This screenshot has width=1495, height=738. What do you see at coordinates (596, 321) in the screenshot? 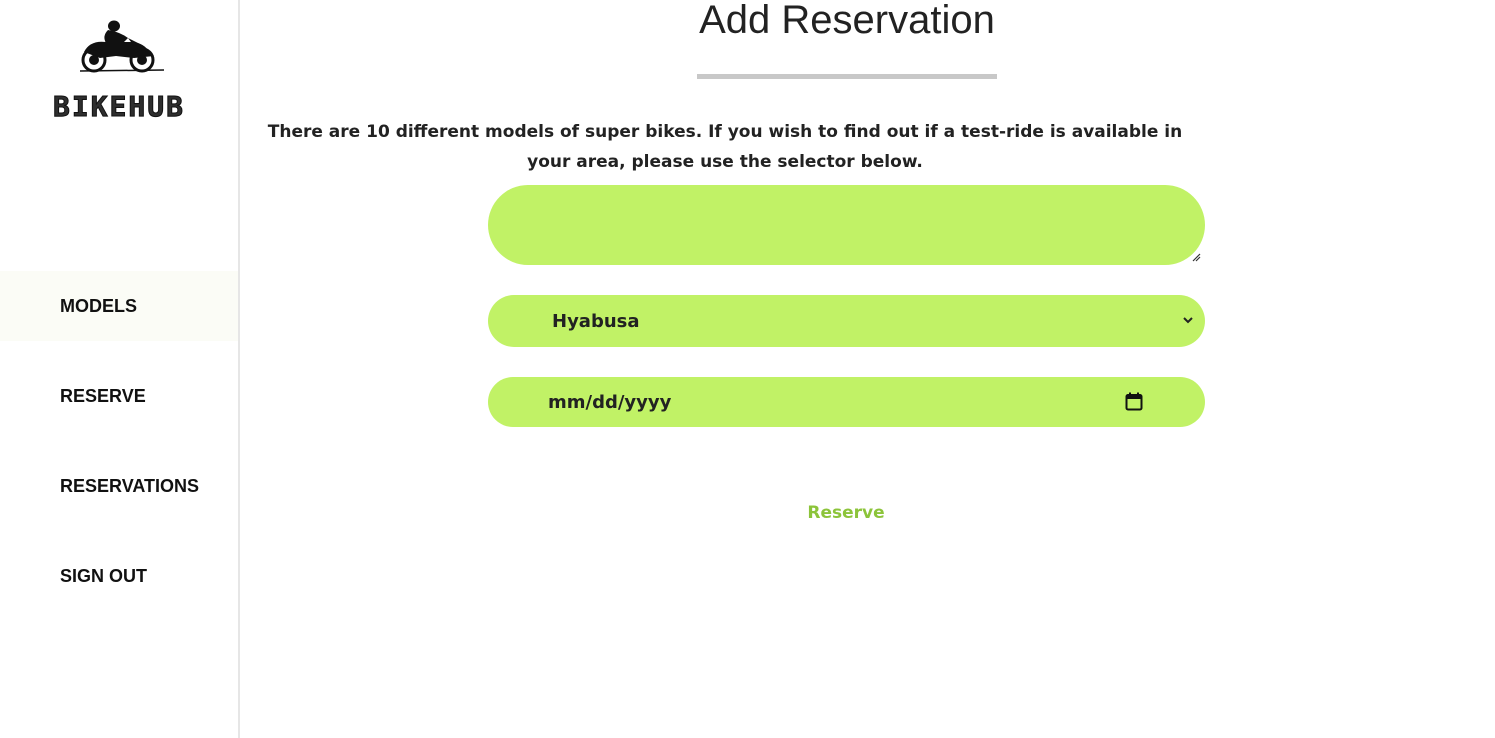
I see `model-select-value: Hyabusa` at bounding box center [596, 321].